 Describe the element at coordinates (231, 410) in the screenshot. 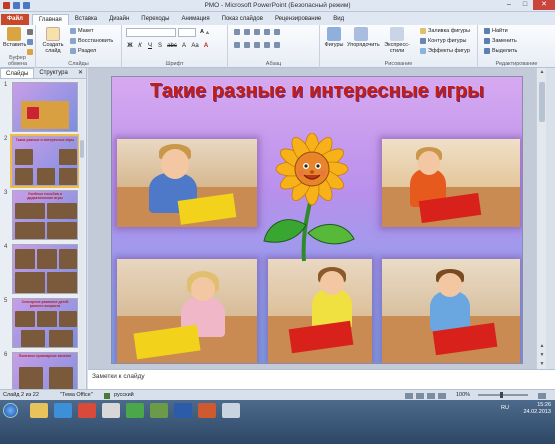

I see `paint-icon` at that location.